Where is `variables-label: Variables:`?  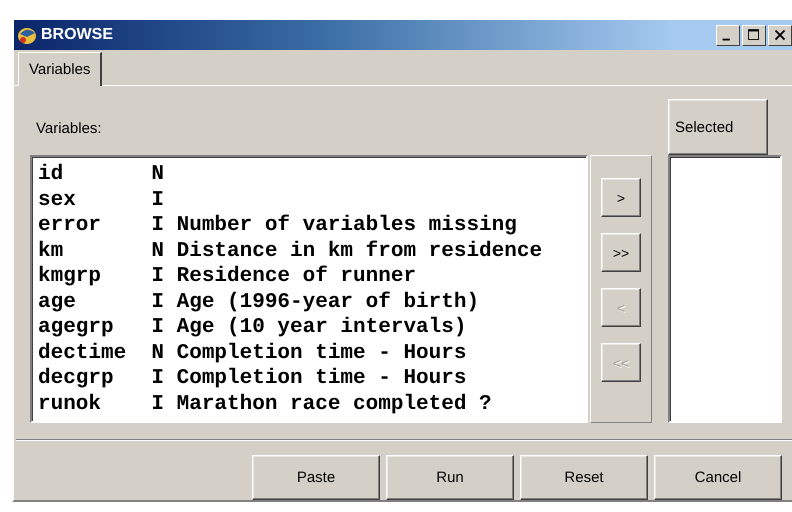
variables-label: Variables: is located at coordinates (68, 129).